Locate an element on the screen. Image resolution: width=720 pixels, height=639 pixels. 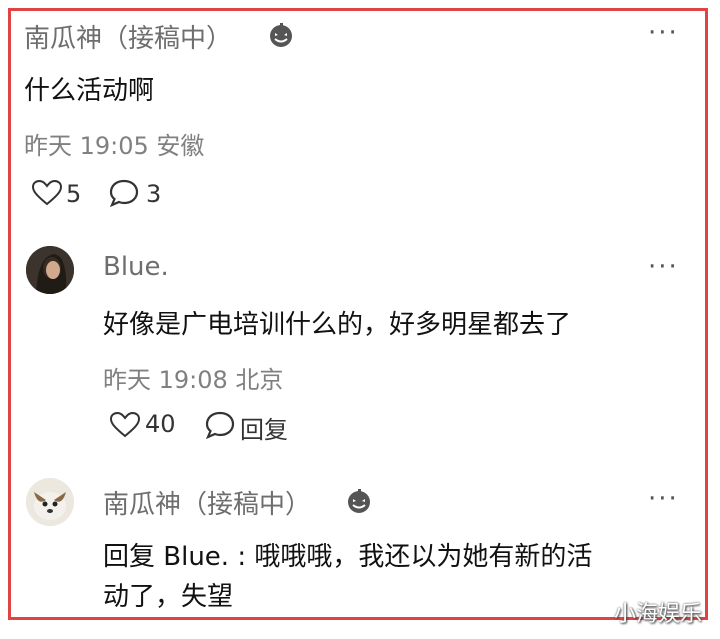
comment-meta: 昨天 19:08 北京 is located at coordinates (193, 380).